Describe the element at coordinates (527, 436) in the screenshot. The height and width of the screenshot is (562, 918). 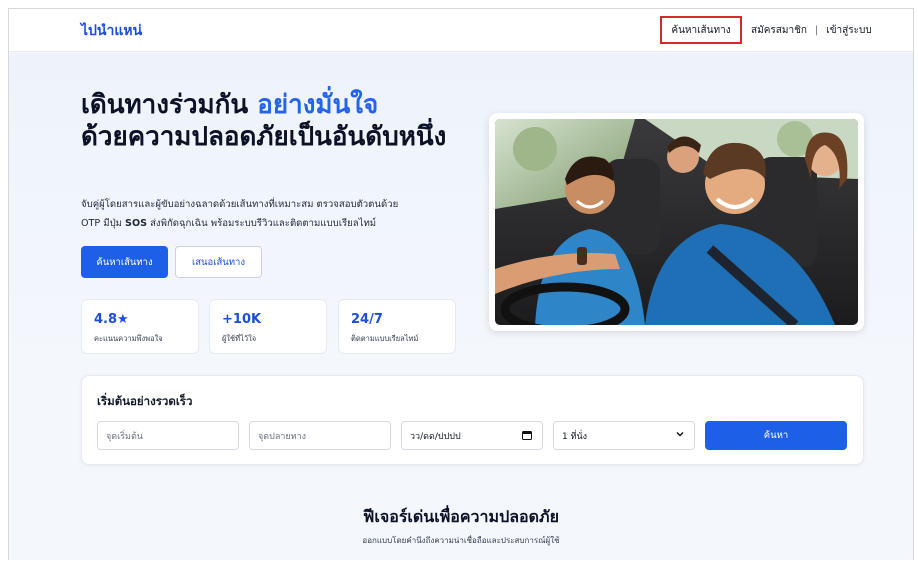
I see `calendar-icon` at that location.